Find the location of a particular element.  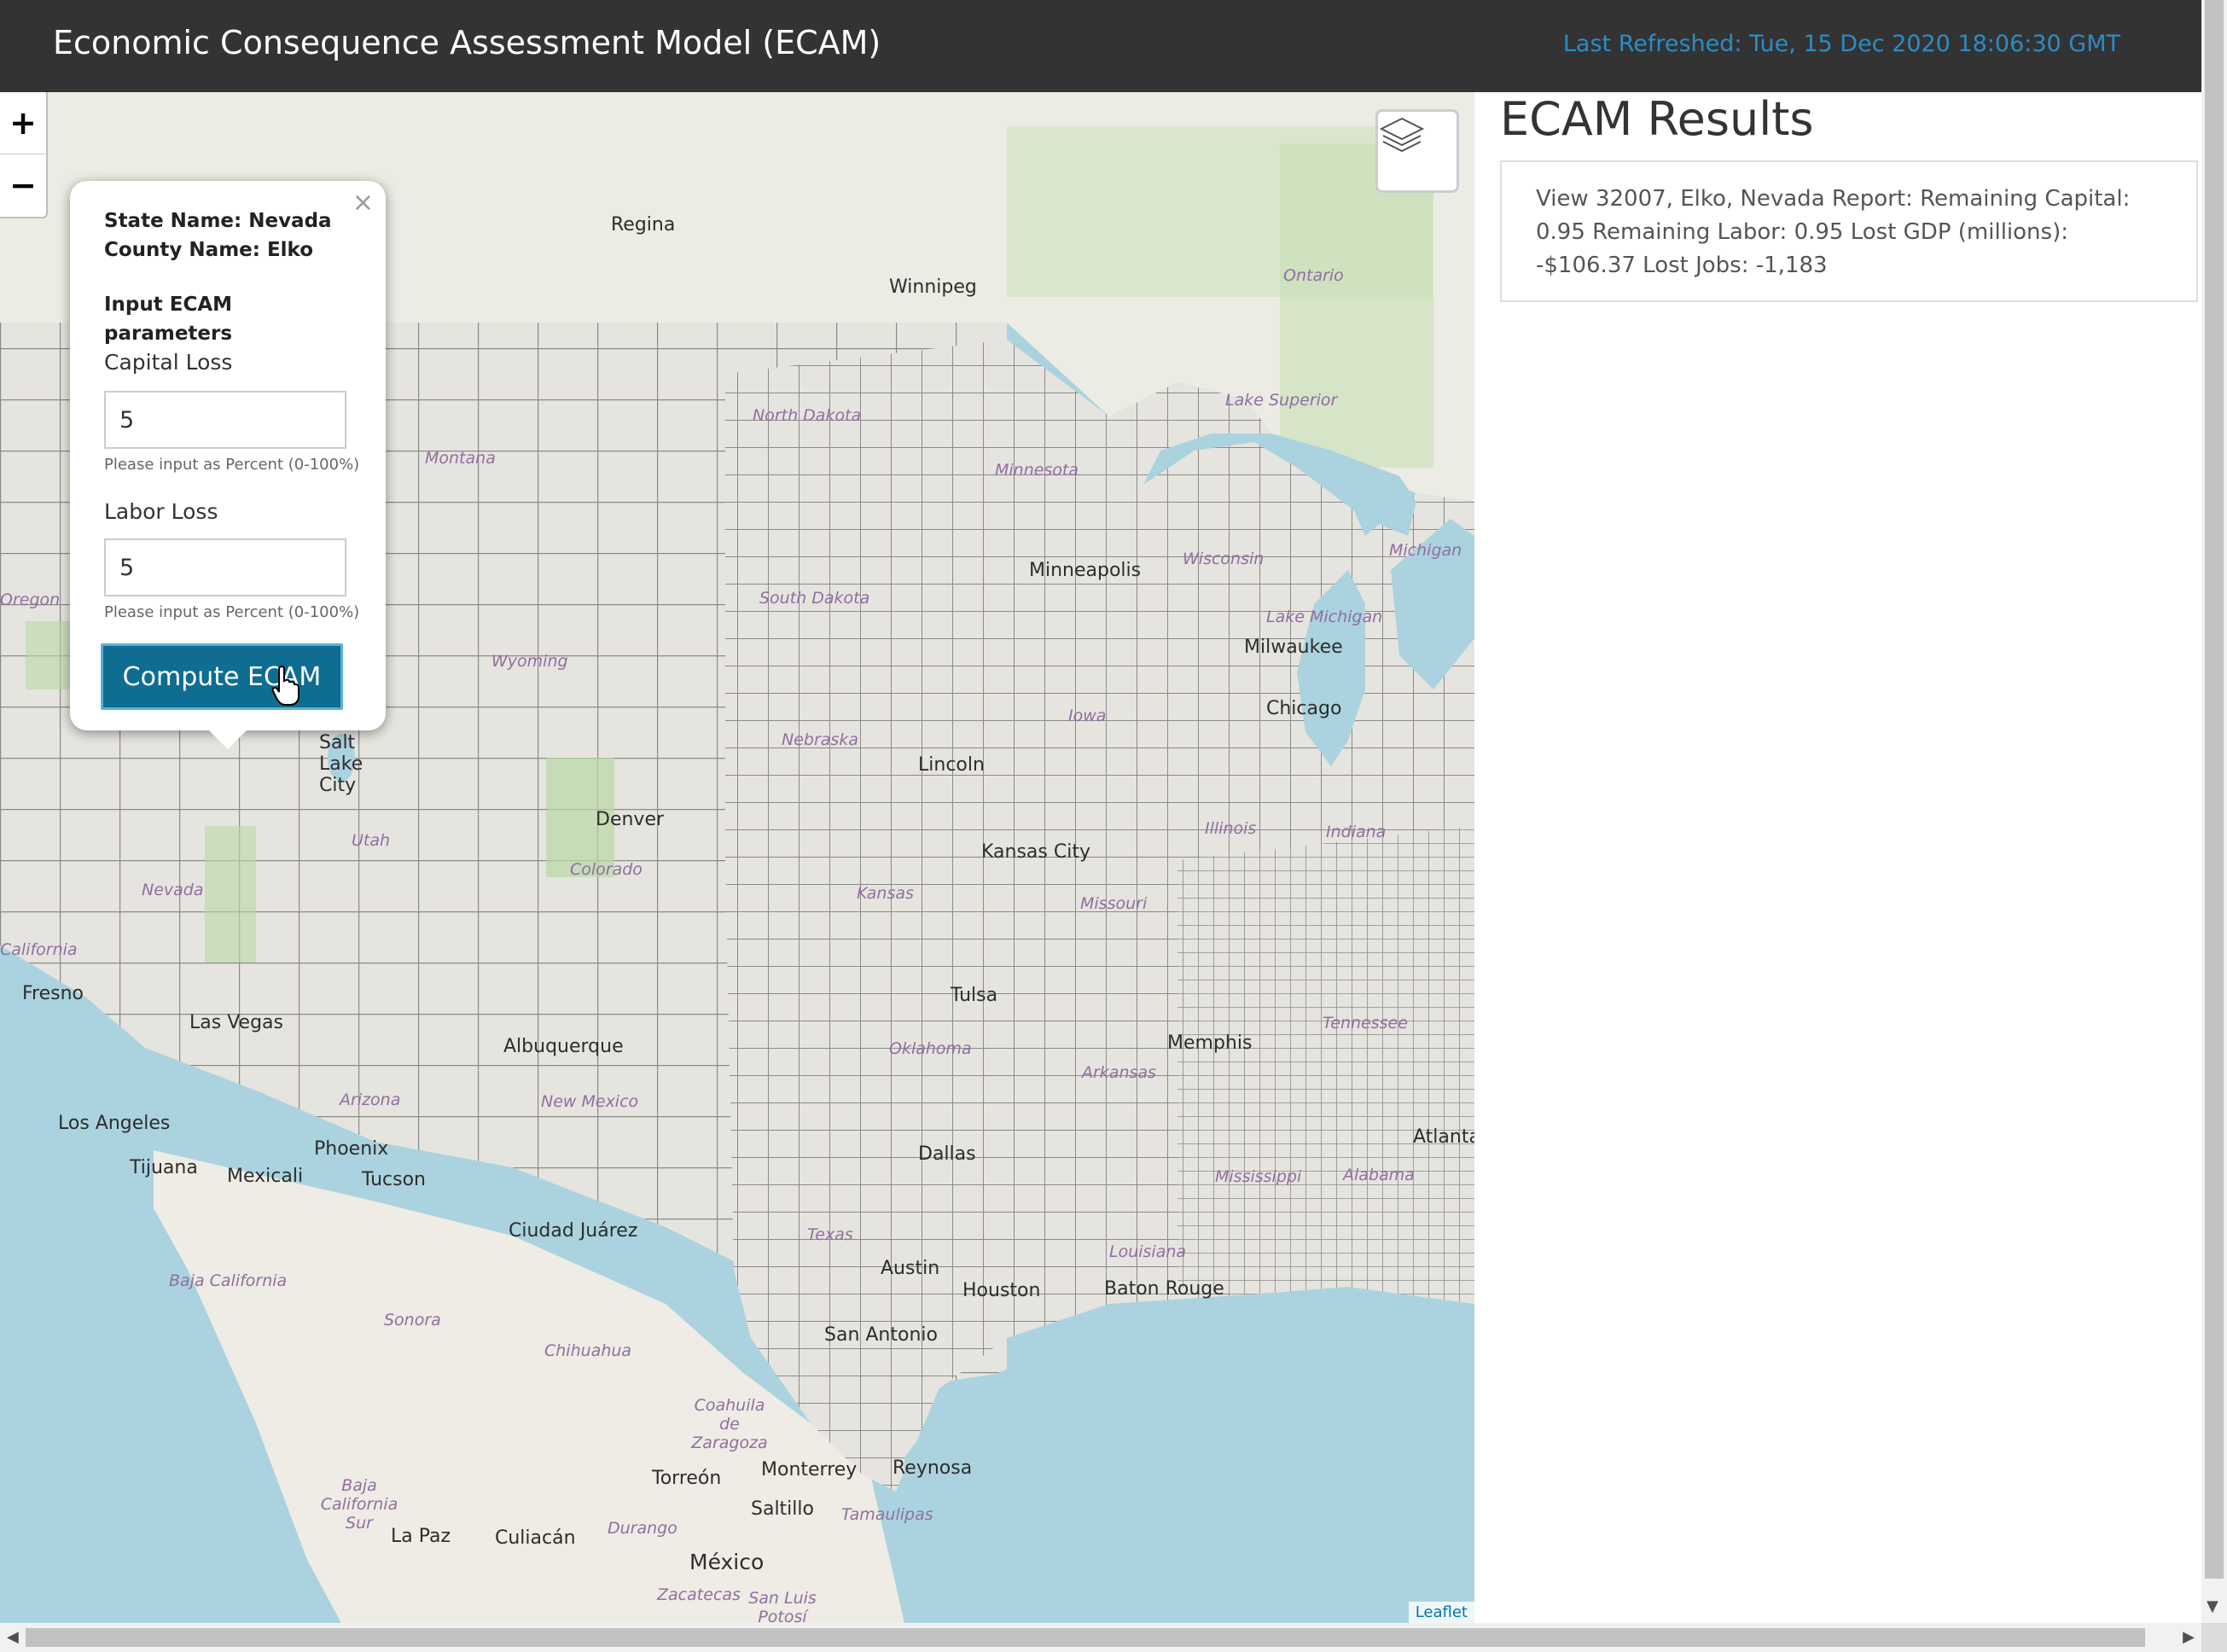

map-label-region: Zacatecas is located at coordinates (699, 1594).